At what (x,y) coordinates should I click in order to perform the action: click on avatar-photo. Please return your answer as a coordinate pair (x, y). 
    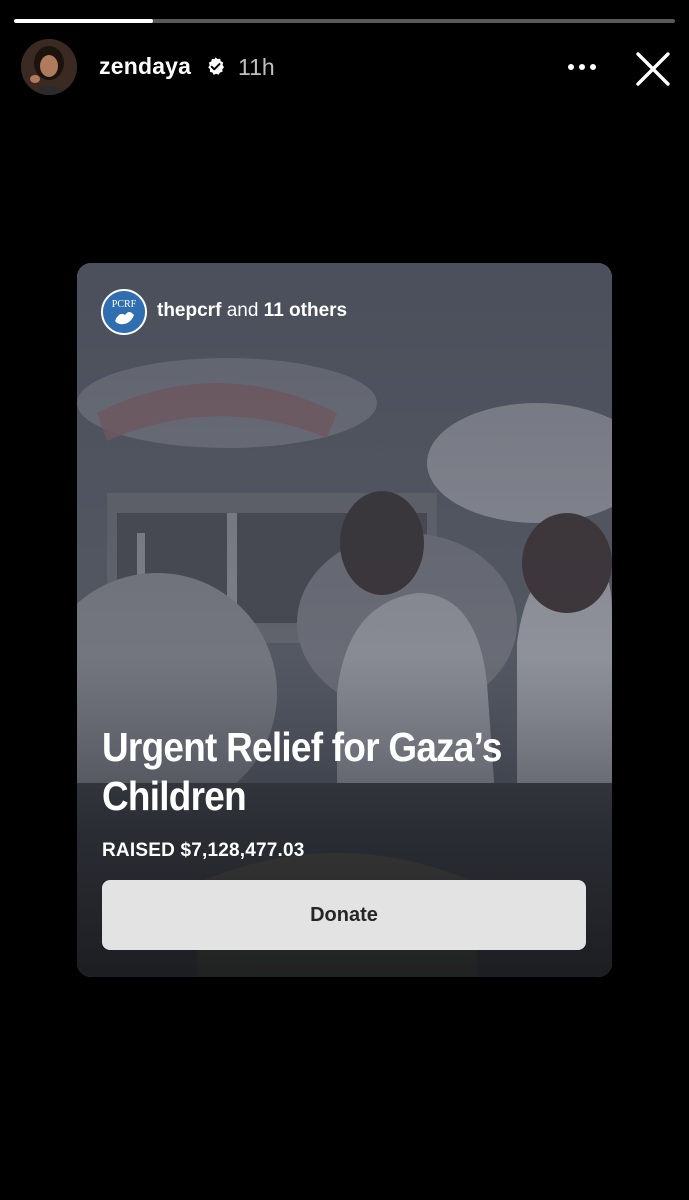
    Looking at the image, I should click on (49, 67).